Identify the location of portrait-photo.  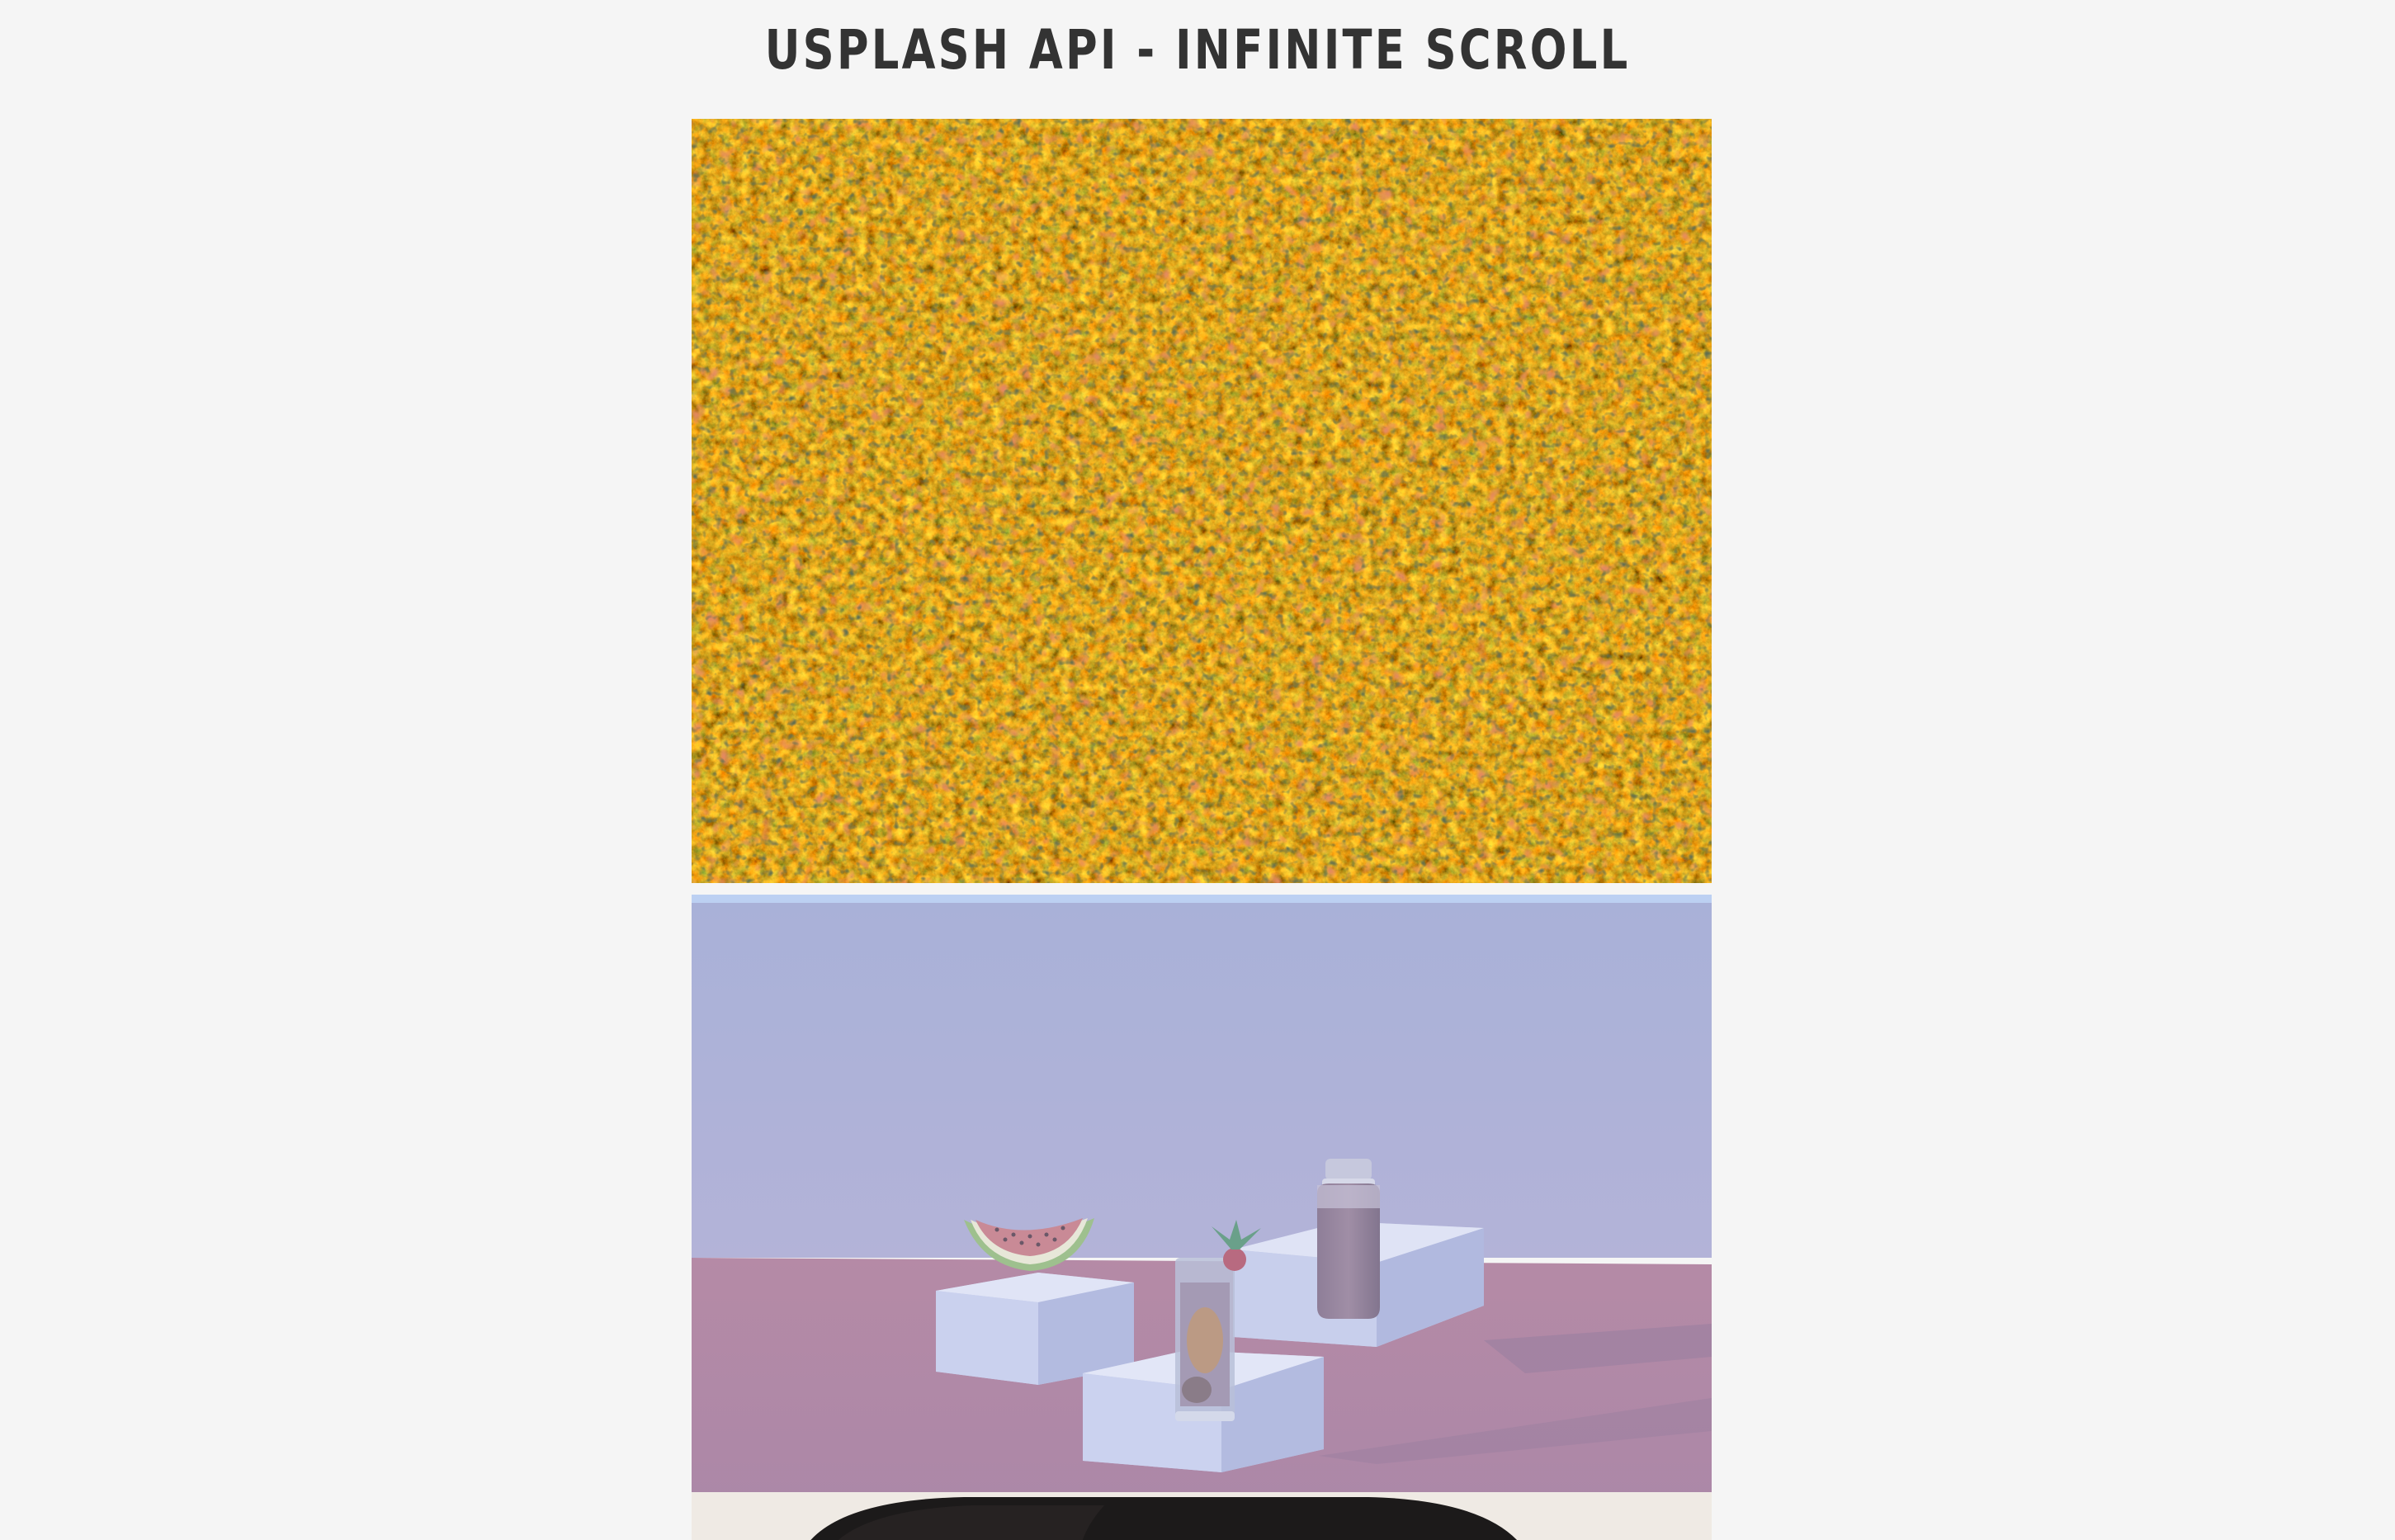
(1202, 1516).